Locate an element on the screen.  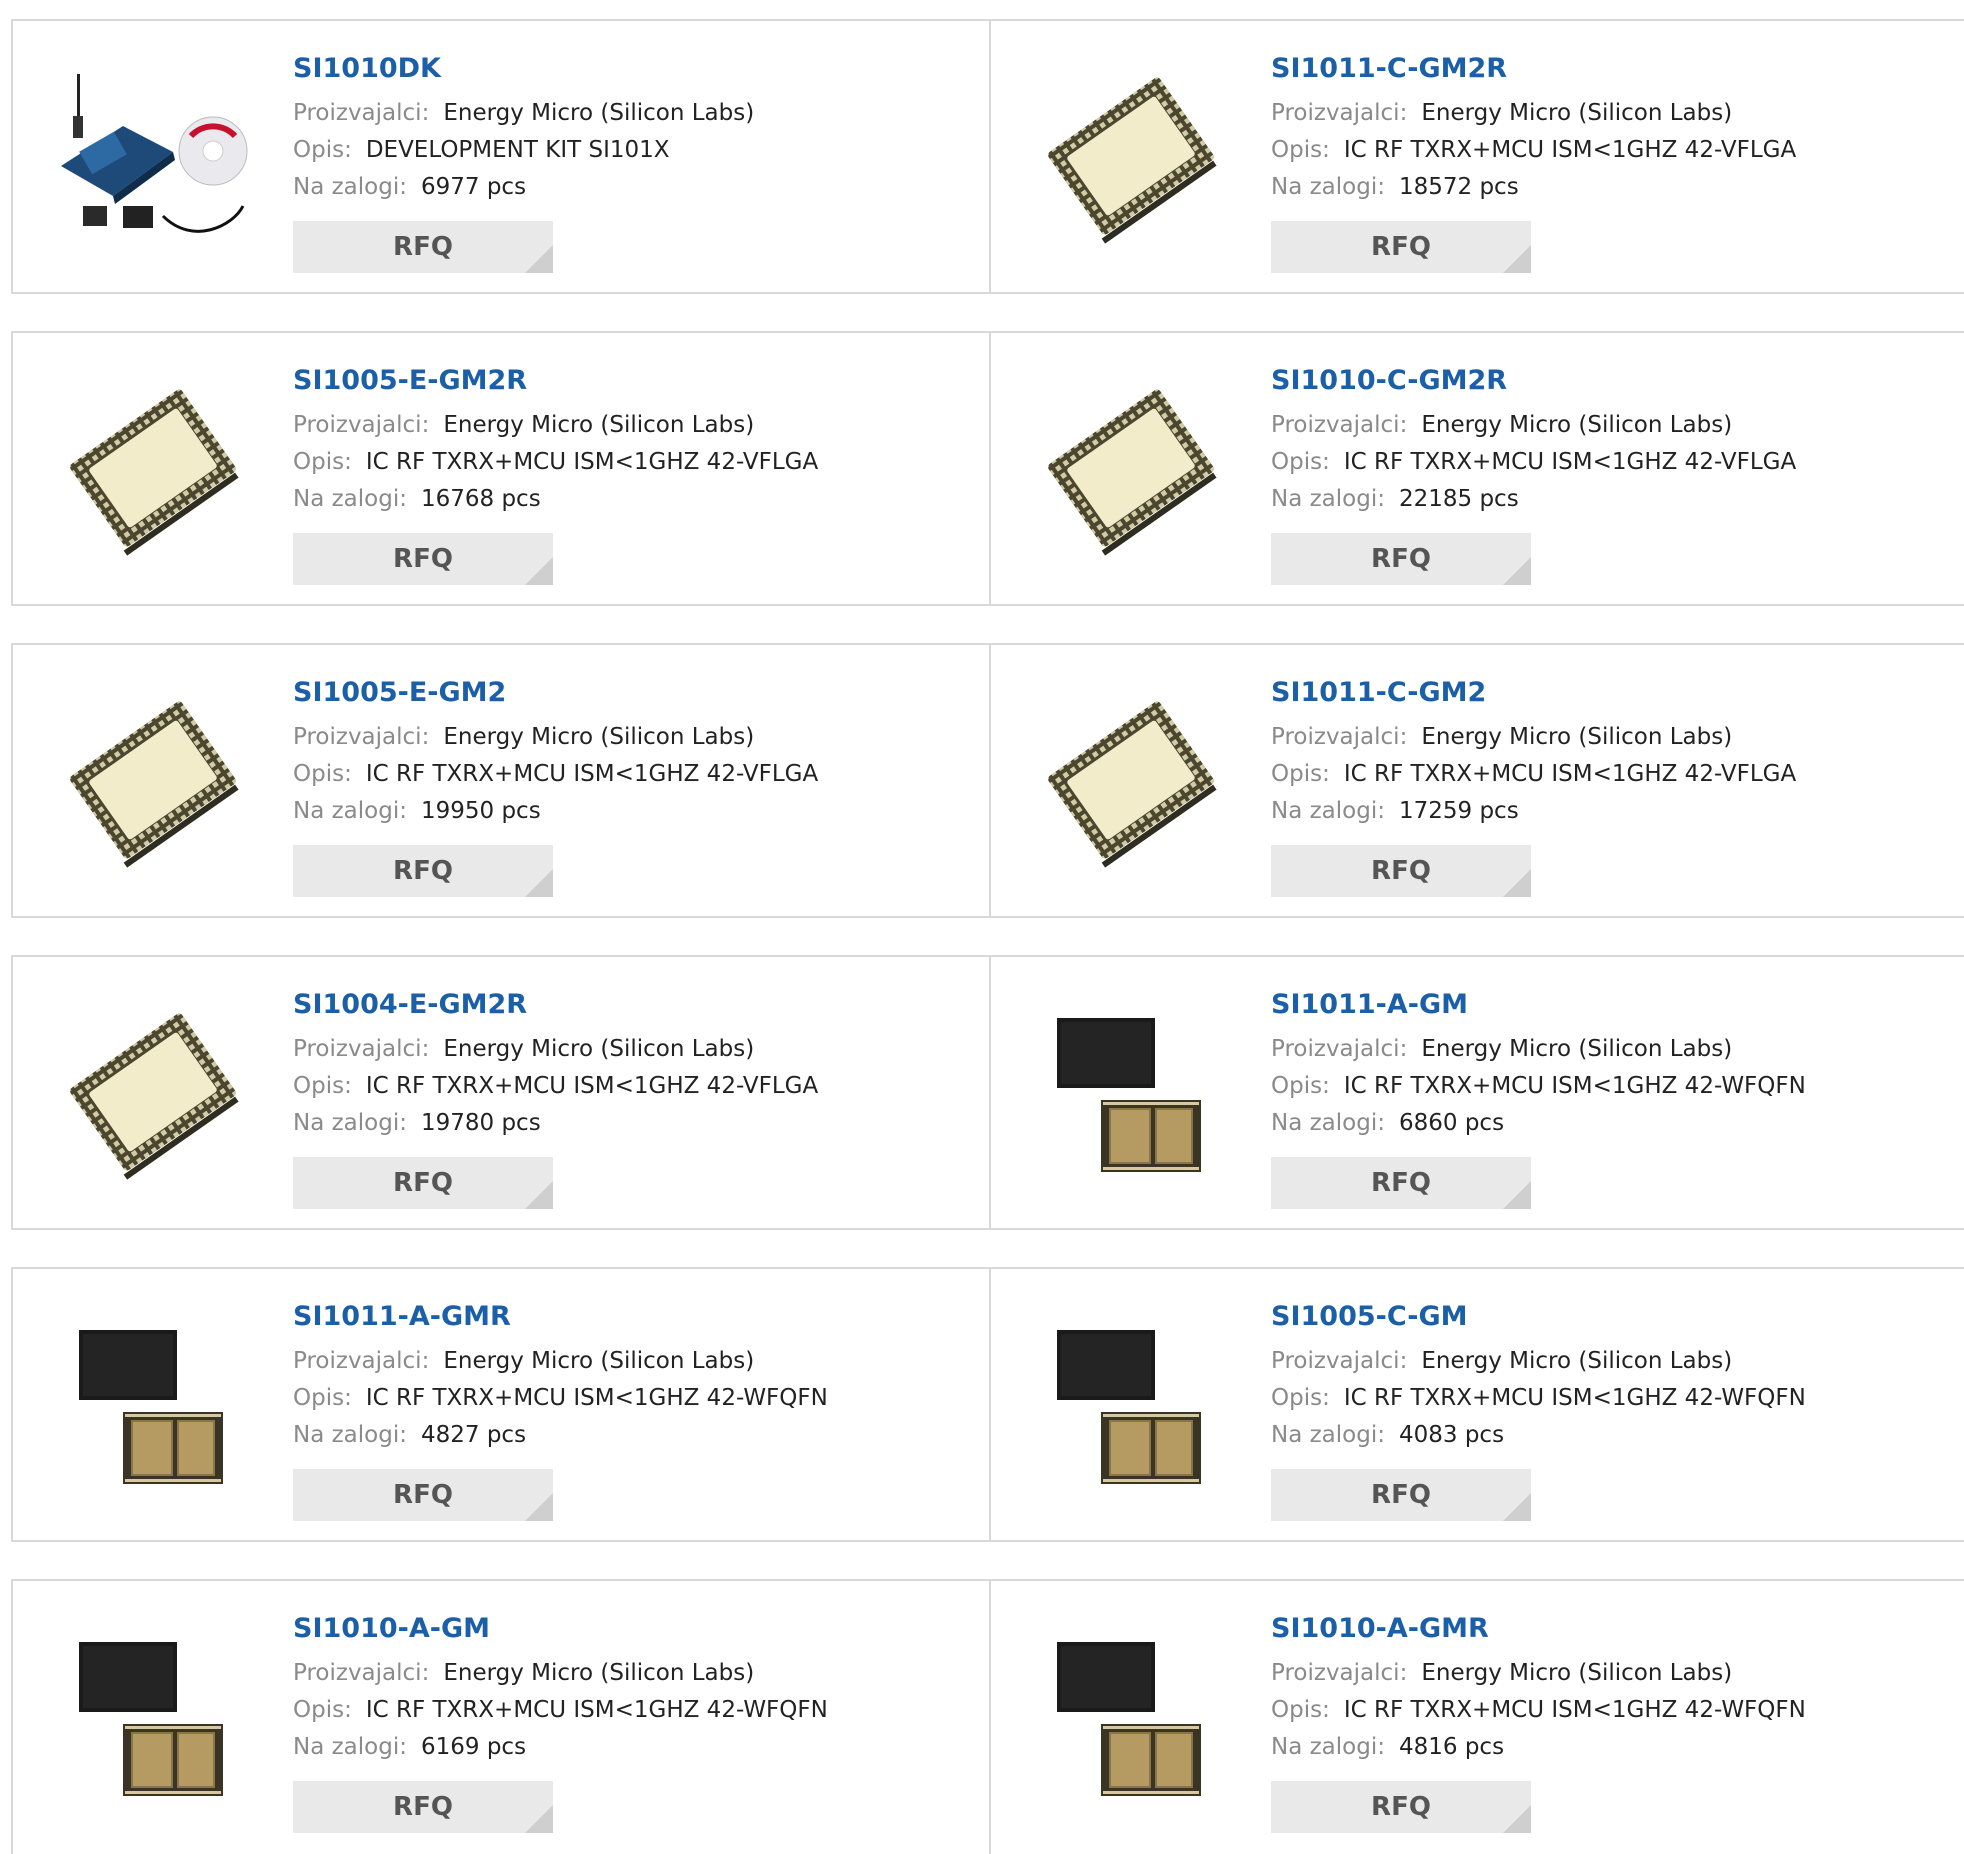
stock-value: 16768 pcs is located at coordinates (480, 499).